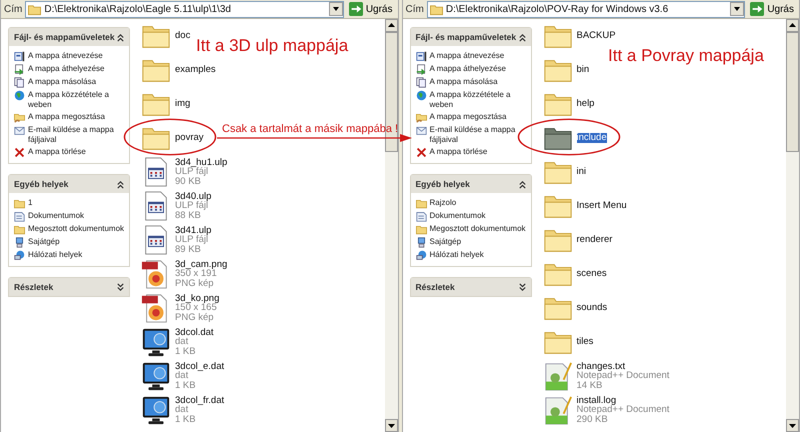  Describe the element at coordinates (19, 69) in the screenshot. I see `move-icon` at that location.